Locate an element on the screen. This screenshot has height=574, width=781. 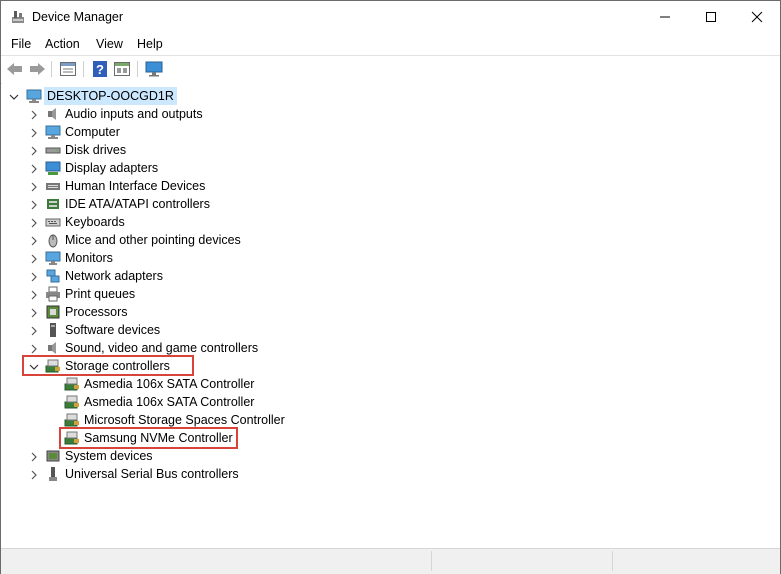
tree-category: Network adapters is located at coordinates (391, 276).